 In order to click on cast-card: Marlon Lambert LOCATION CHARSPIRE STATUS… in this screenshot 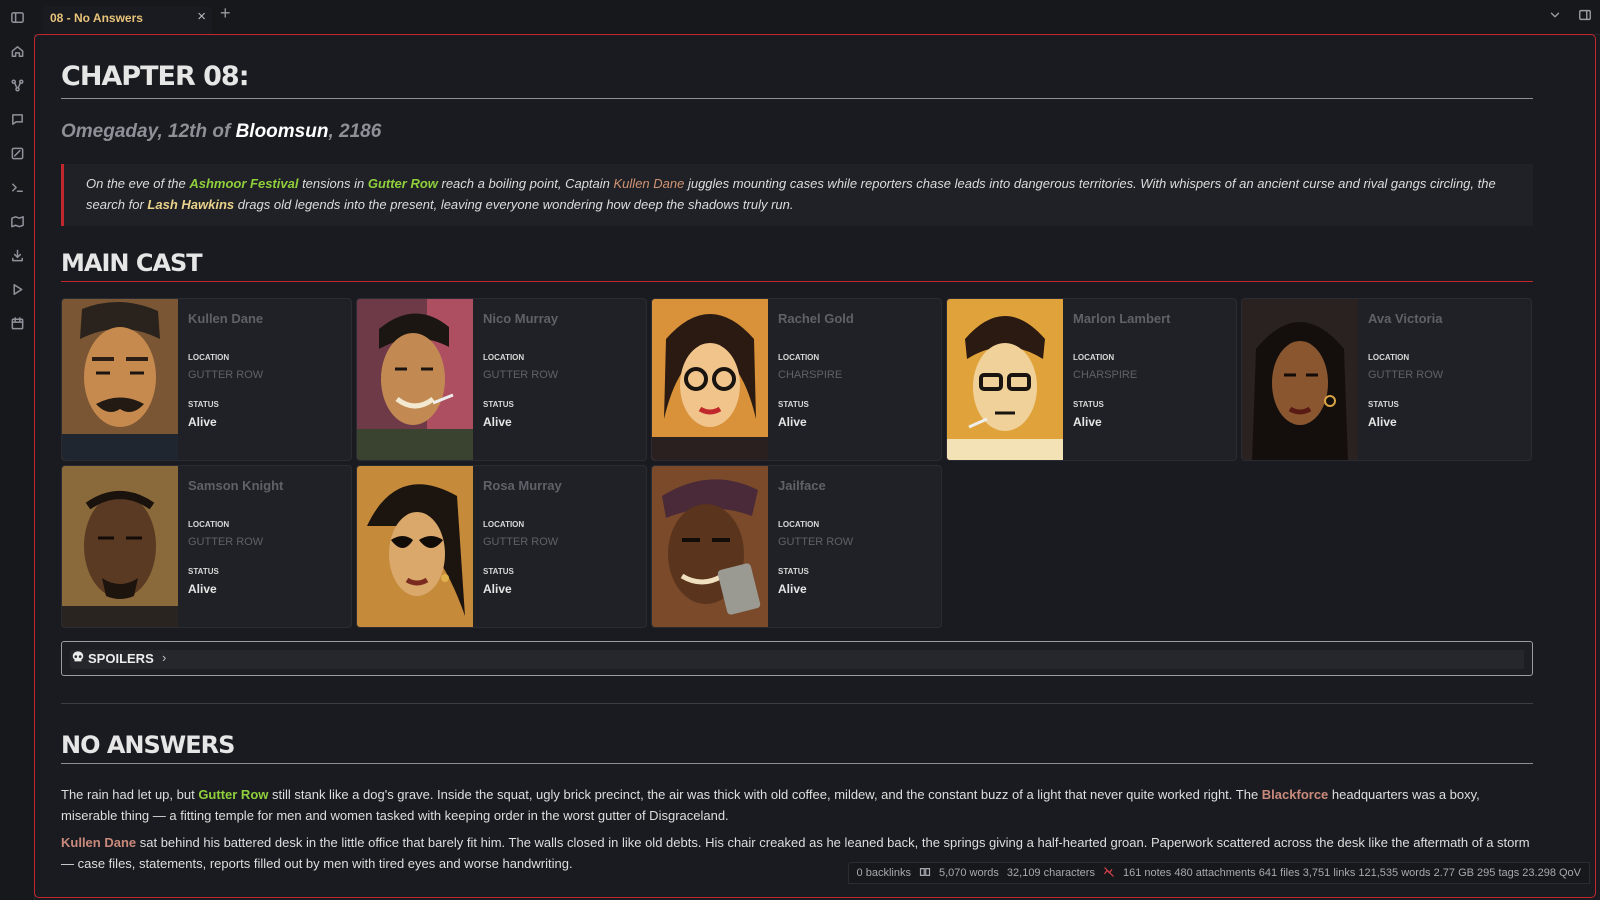, I will do `click(1091, 379)`.